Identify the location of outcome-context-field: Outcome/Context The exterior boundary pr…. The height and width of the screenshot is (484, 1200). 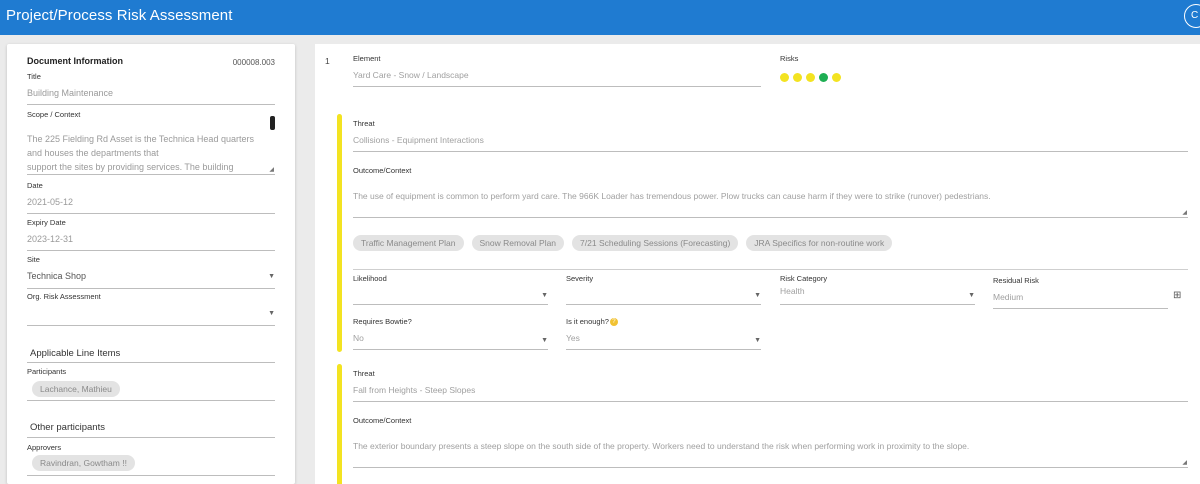
(770, 442).